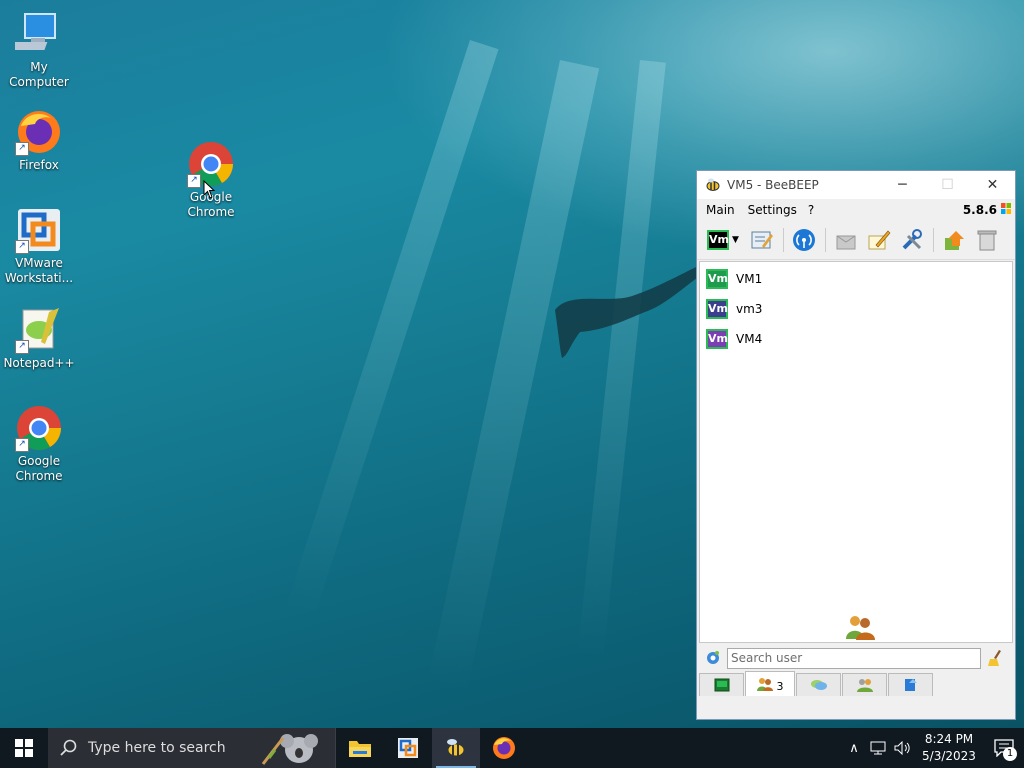 The width and height of the screenshot is (1024, 768). Describe the element at coordinates (949, 739) in the screenshot. I see `clock-time: 8:24 PM` at that location.